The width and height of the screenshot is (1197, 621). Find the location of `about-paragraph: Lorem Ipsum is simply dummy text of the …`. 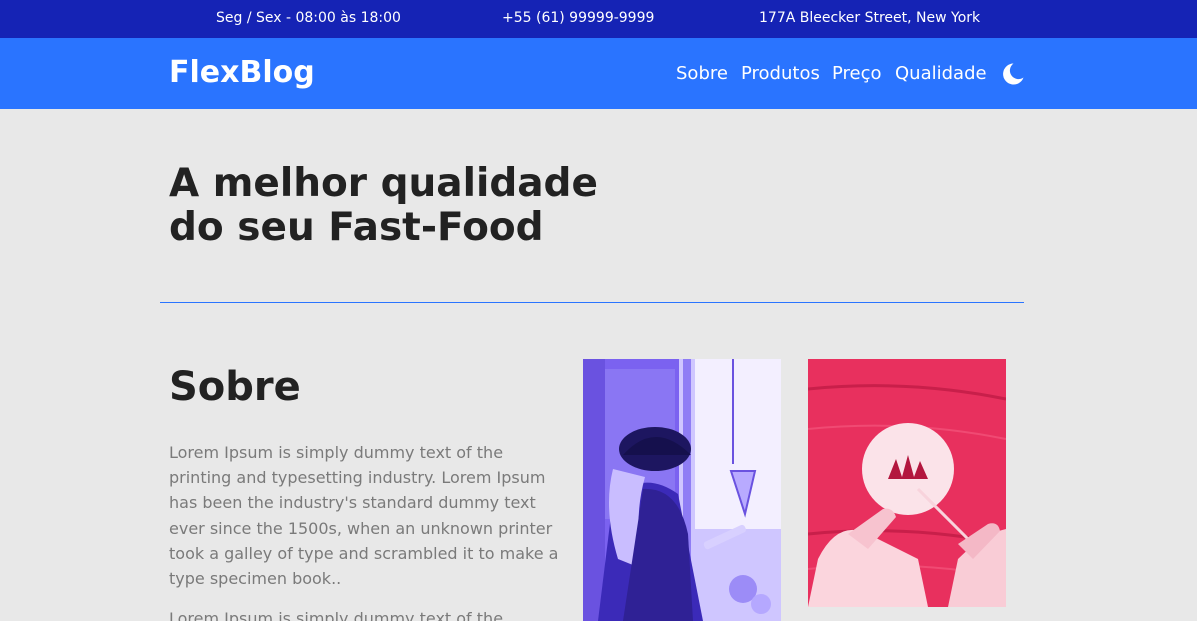

about-paragraph: Lorem Ipsum is simply dummy text of the … is located at coordinates (364, 516).